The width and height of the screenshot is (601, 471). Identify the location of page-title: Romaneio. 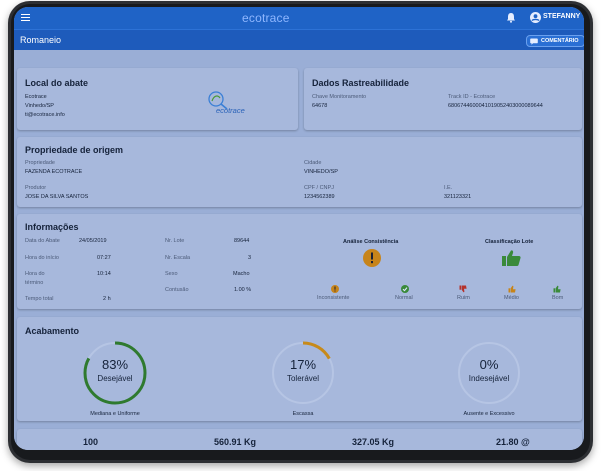
(41, 40).